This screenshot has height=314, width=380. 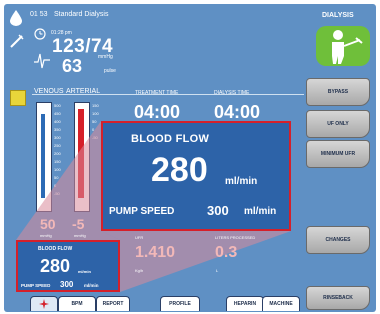 I want to click on blood-flow-label: BLOOD FLOW, so click(x=55, y=249).